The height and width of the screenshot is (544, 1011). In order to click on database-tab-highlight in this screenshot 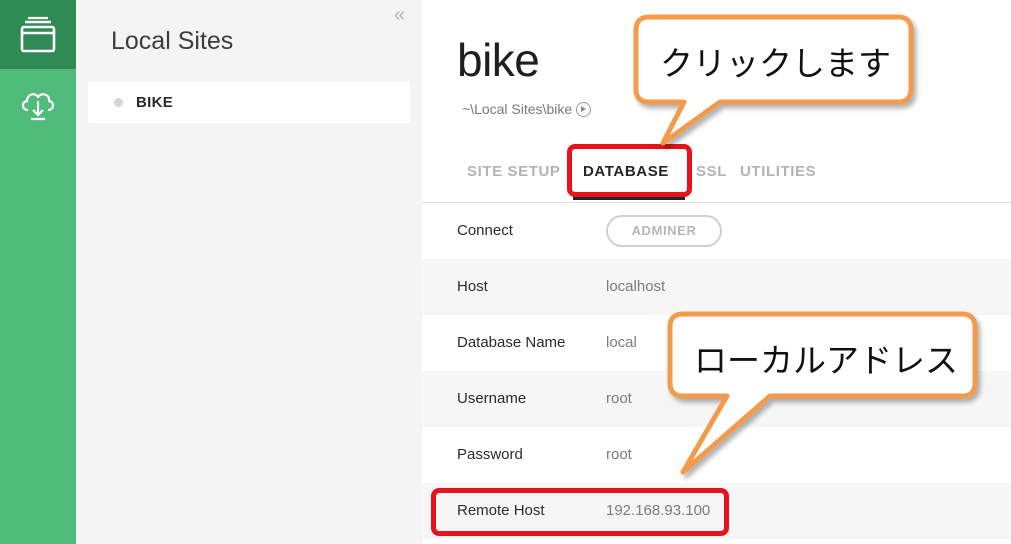, I will do `click(629, 170)`.